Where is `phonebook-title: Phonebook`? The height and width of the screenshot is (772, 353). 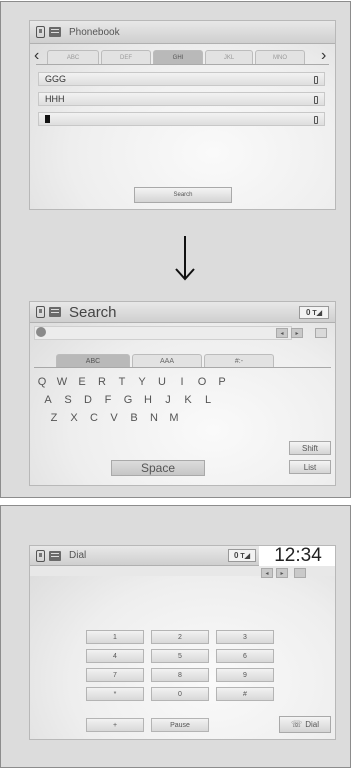
phonebook-title: Phonebook is located at coordinates (94, 32).